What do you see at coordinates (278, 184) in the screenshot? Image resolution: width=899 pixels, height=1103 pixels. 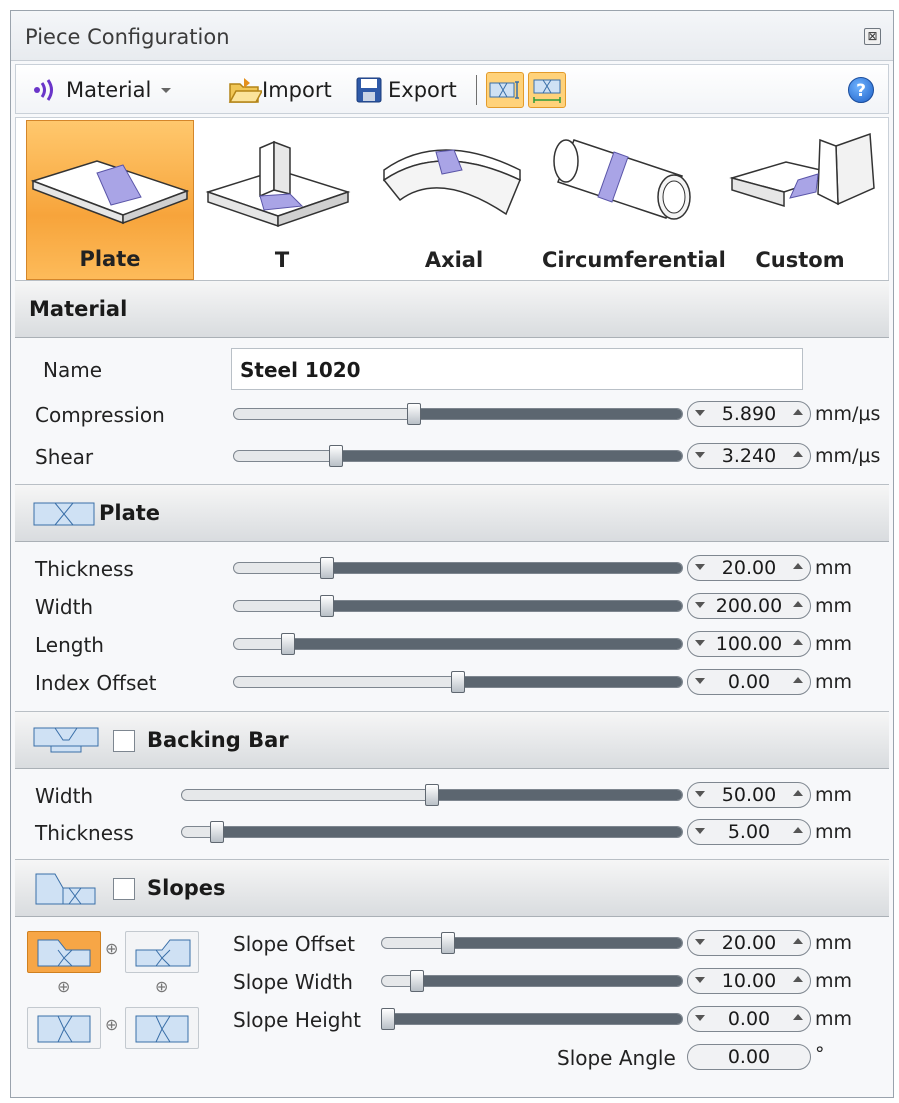 I see `t-joint-piece-icon` at bounding box center [278, 184].